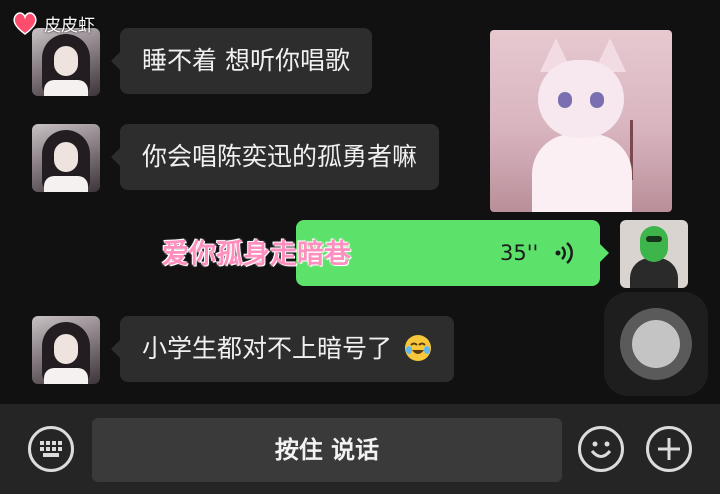  What do you see at coordinates (51, 449) in the screenshot?
I see `keyboard-icon` at bounding box center [51, 449].